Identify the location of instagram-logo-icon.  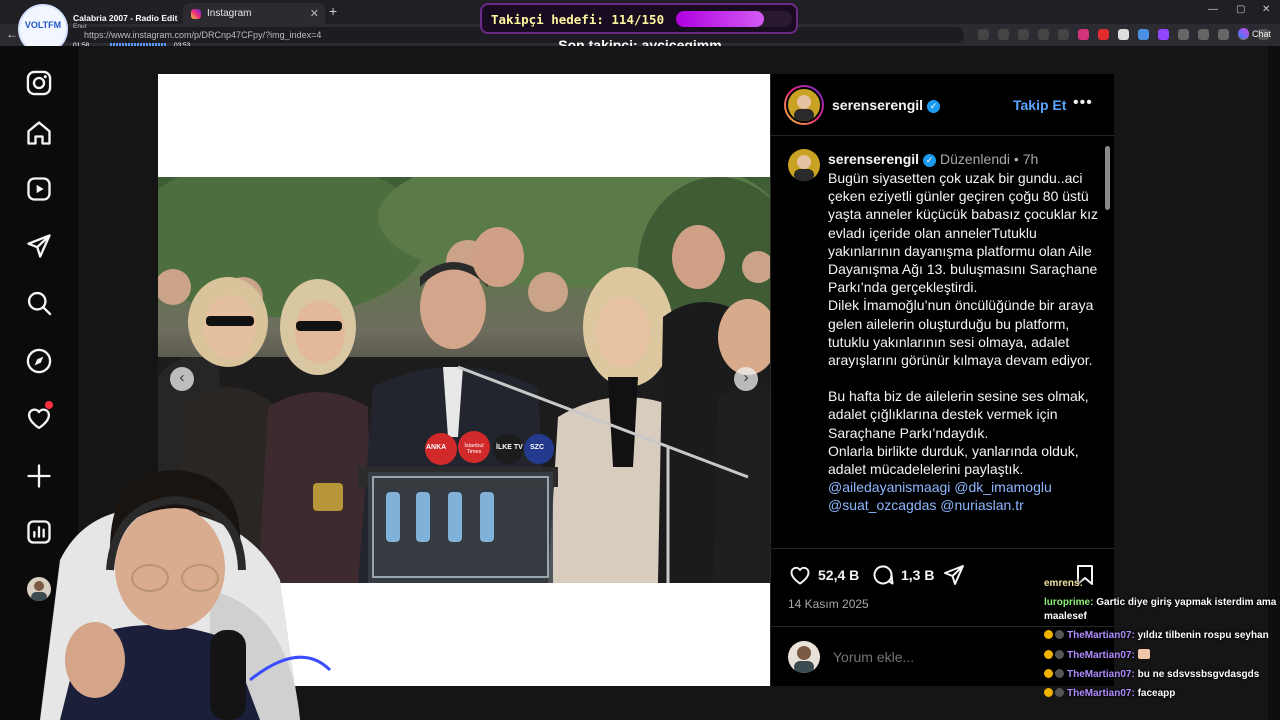
(39, 83).